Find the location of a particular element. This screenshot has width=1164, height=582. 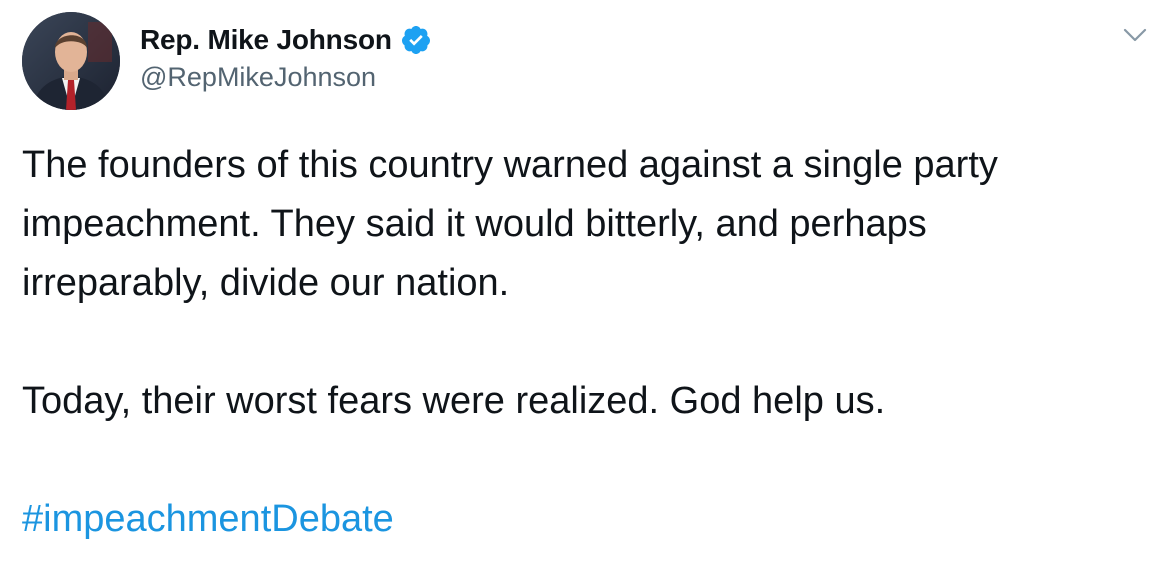

profile-photo-icon is located at coordinates (71, 61).